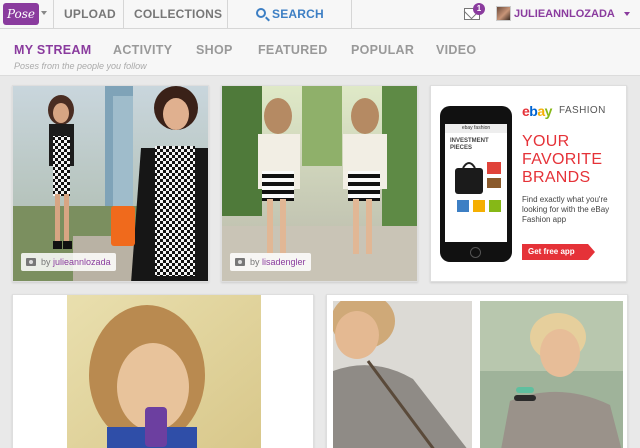 The width and height of the screenshot is (640, 448). What do you see at coordinates (503, 13) in the screenshot?
I see `user-avatar` at bounding box center [503, 13].